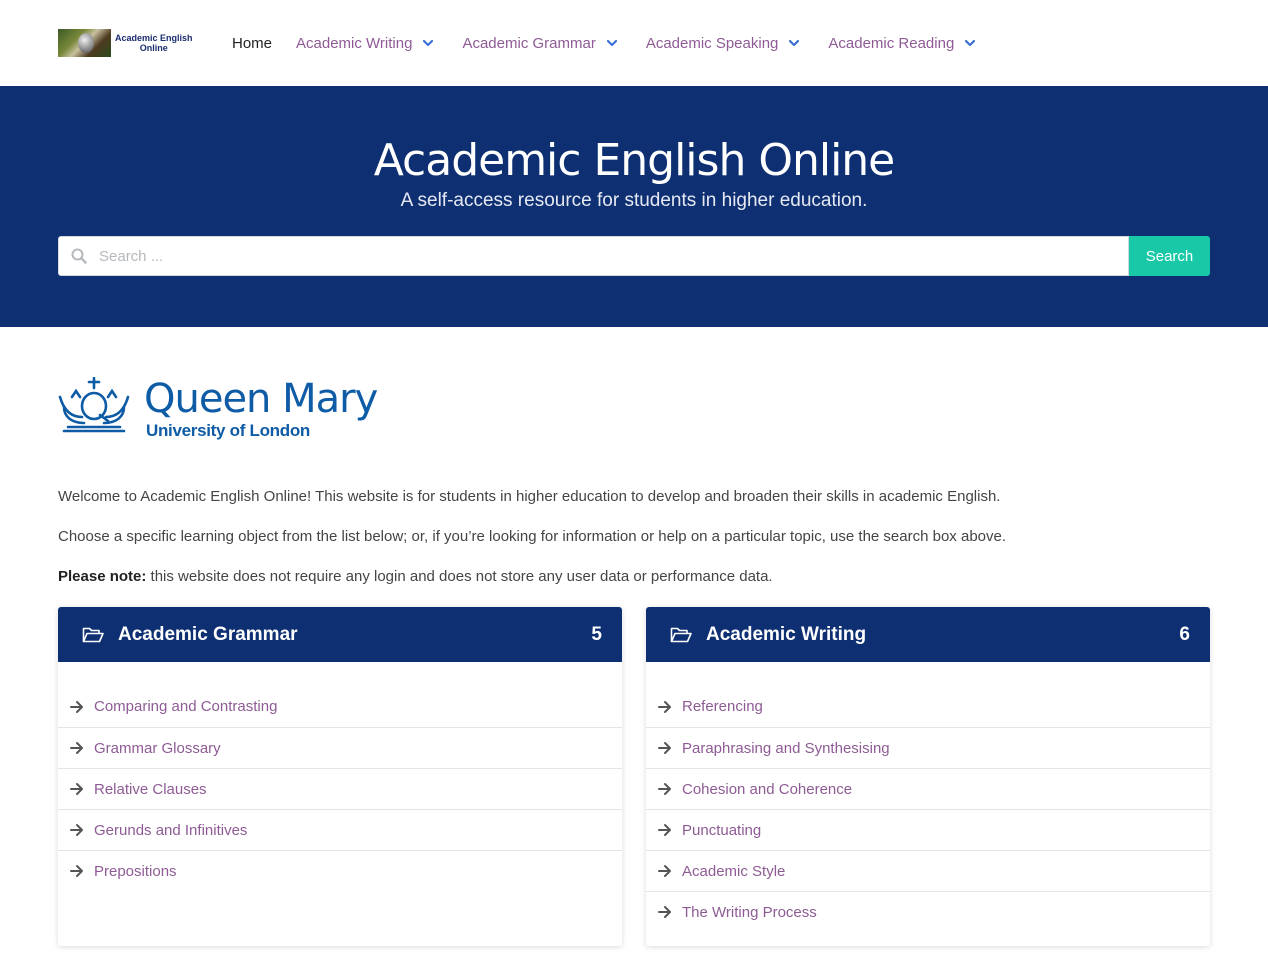 The width and height of the screenshot is (1268, 959). I want to click on nav-academic-reading: Academic Reading, so click(902, 43).